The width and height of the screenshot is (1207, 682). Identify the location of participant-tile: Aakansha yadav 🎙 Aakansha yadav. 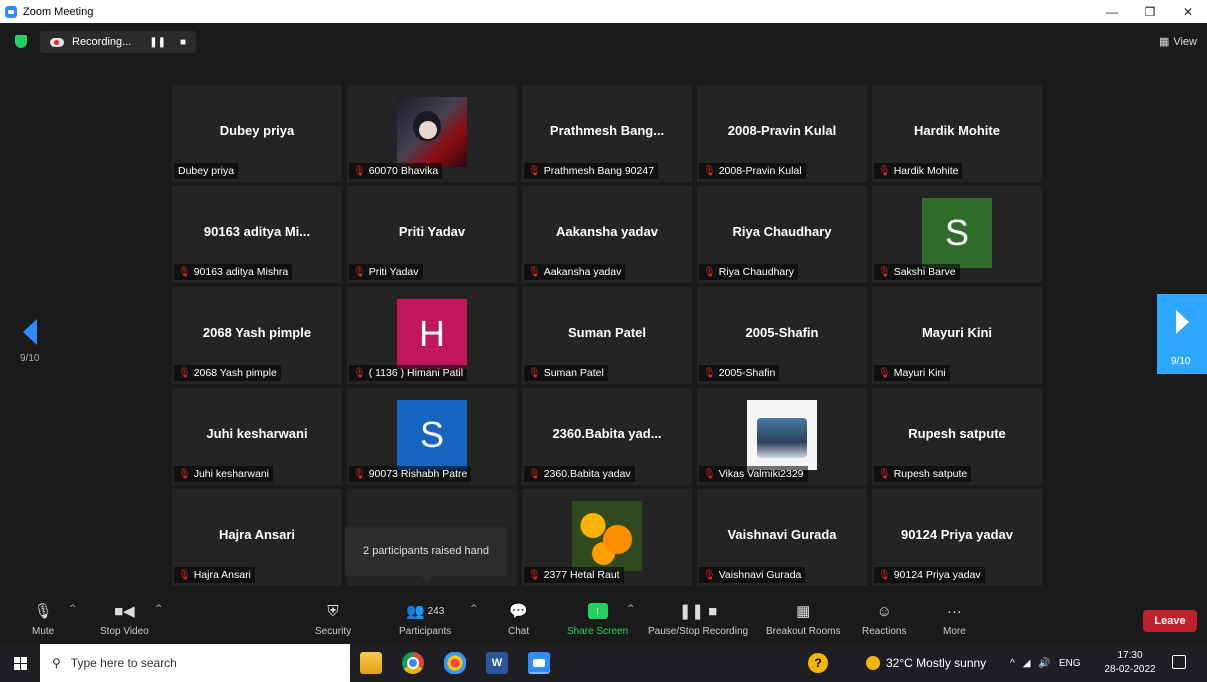
(607, 234).